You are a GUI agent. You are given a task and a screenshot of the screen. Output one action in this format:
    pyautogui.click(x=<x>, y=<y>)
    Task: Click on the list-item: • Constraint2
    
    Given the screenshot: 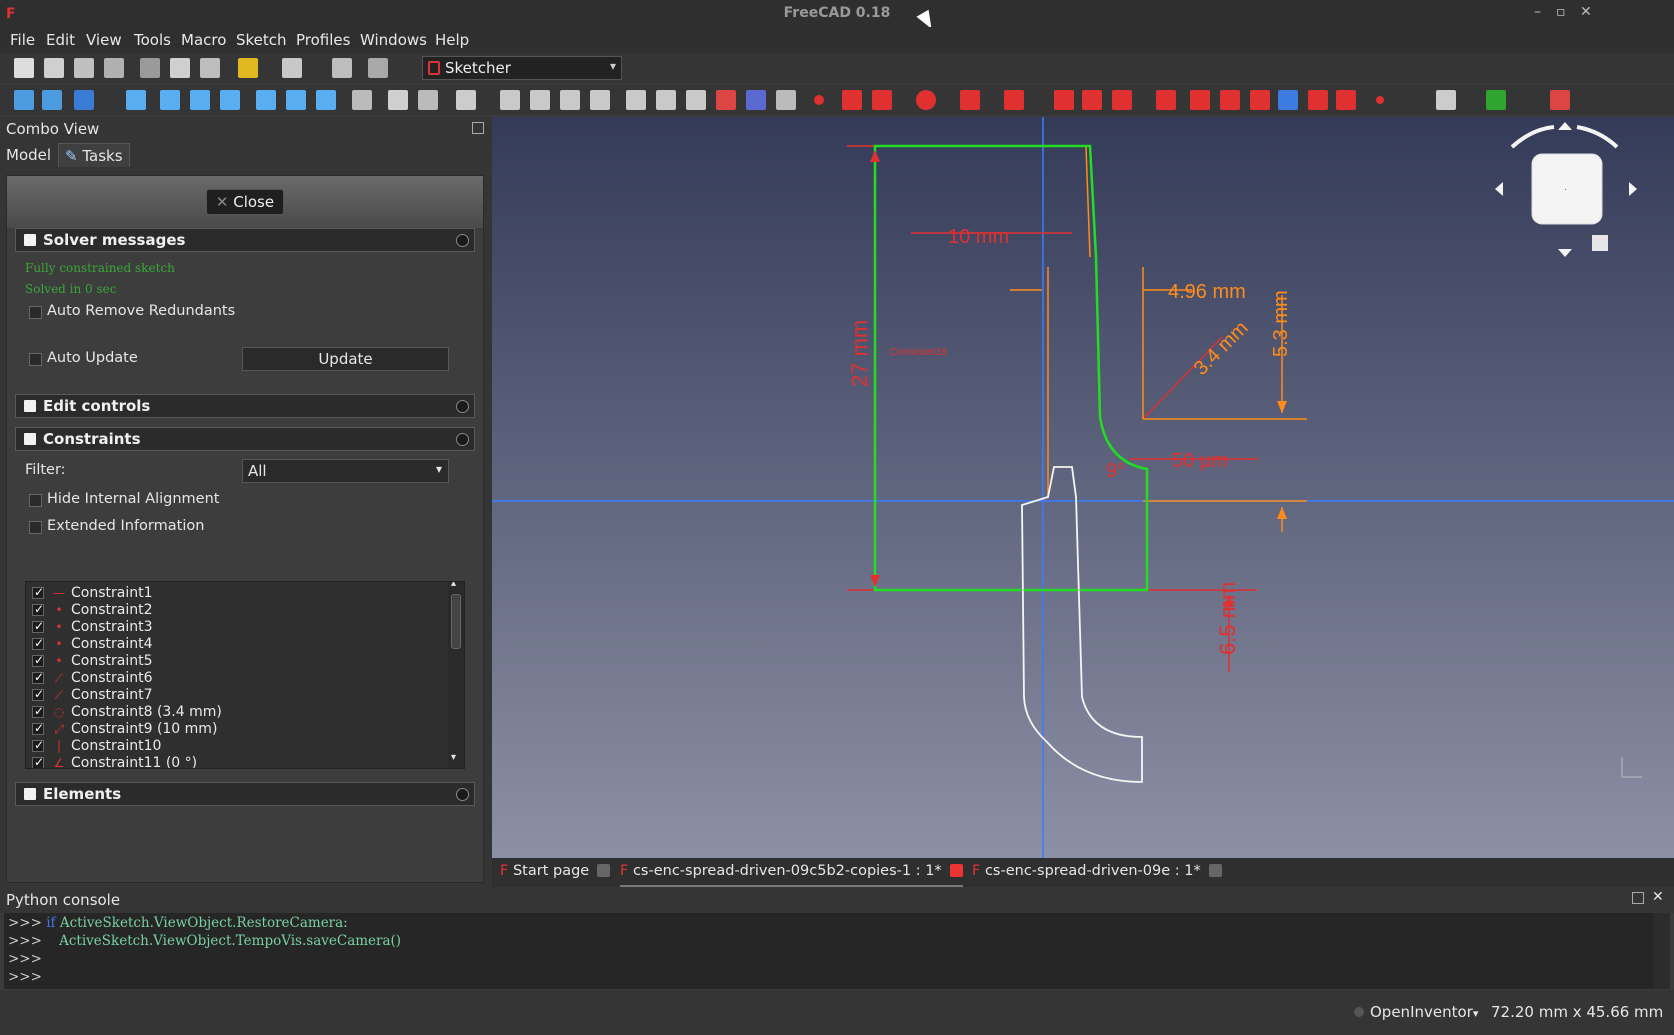 What is the action you would take?
    pyautogui.click(x=236, y=610)
    